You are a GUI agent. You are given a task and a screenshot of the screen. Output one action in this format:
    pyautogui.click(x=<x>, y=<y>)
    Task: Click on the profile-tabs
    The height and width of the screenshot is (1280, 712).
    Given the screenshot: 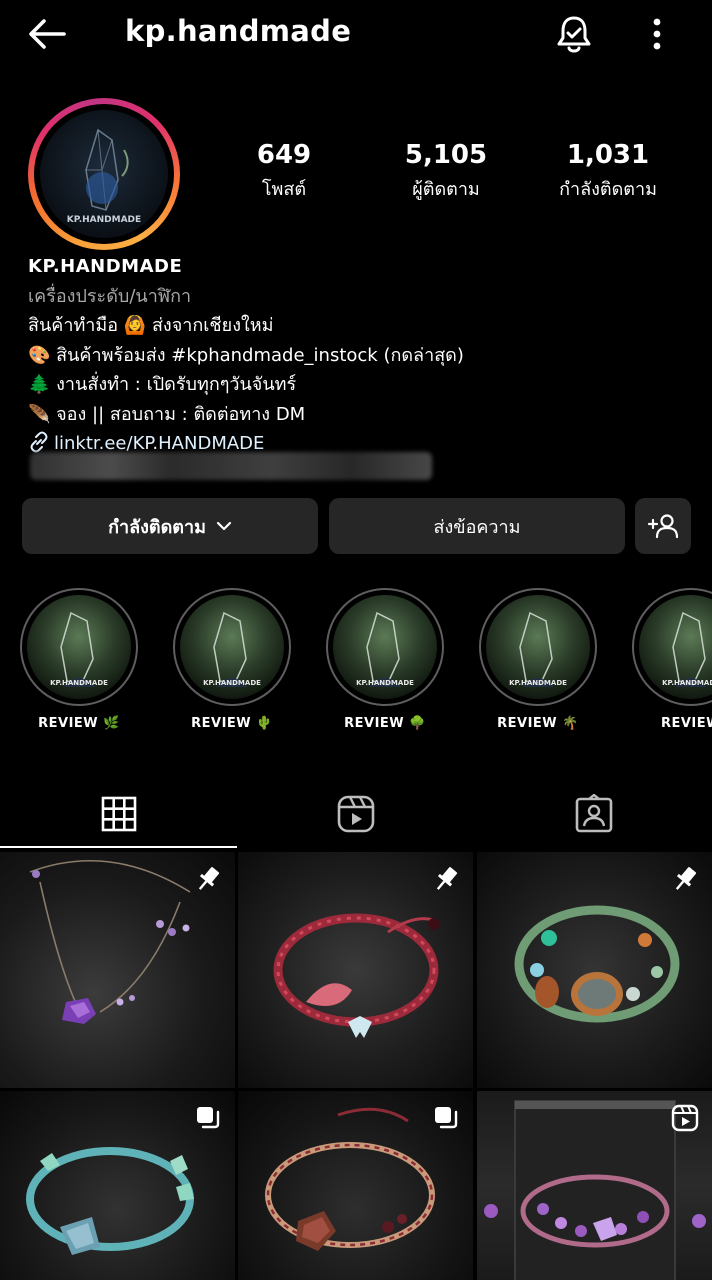 What is the action you would take?
    pyautogui.click(x=356, y=814)
    